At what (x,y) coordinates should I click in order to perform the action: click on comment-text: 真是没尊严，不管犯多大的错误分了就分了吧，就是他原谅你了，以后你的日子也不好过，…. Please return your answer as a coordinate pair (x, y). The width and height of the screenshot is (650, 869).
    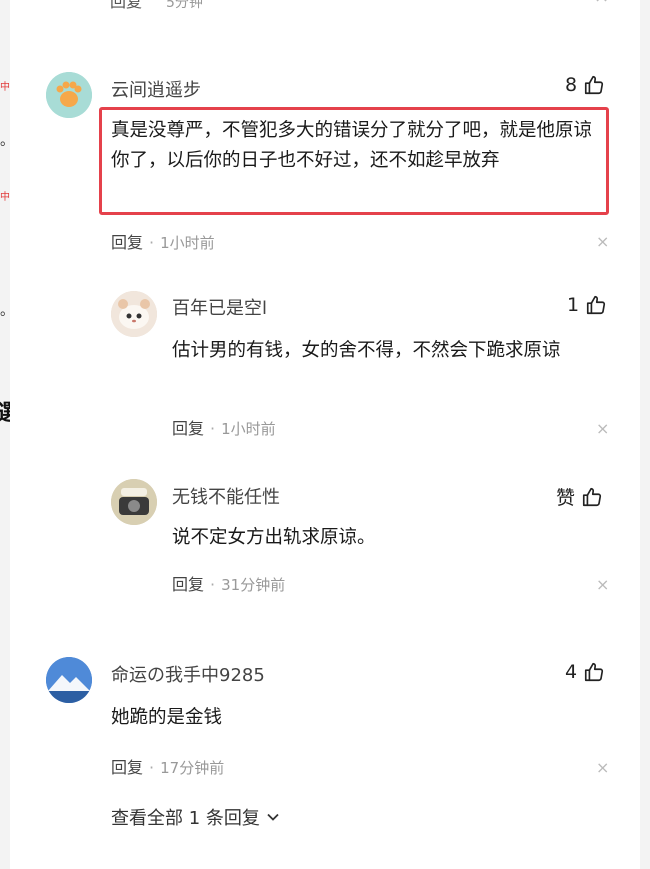
    Looking at the image, I should click on (352, 145).